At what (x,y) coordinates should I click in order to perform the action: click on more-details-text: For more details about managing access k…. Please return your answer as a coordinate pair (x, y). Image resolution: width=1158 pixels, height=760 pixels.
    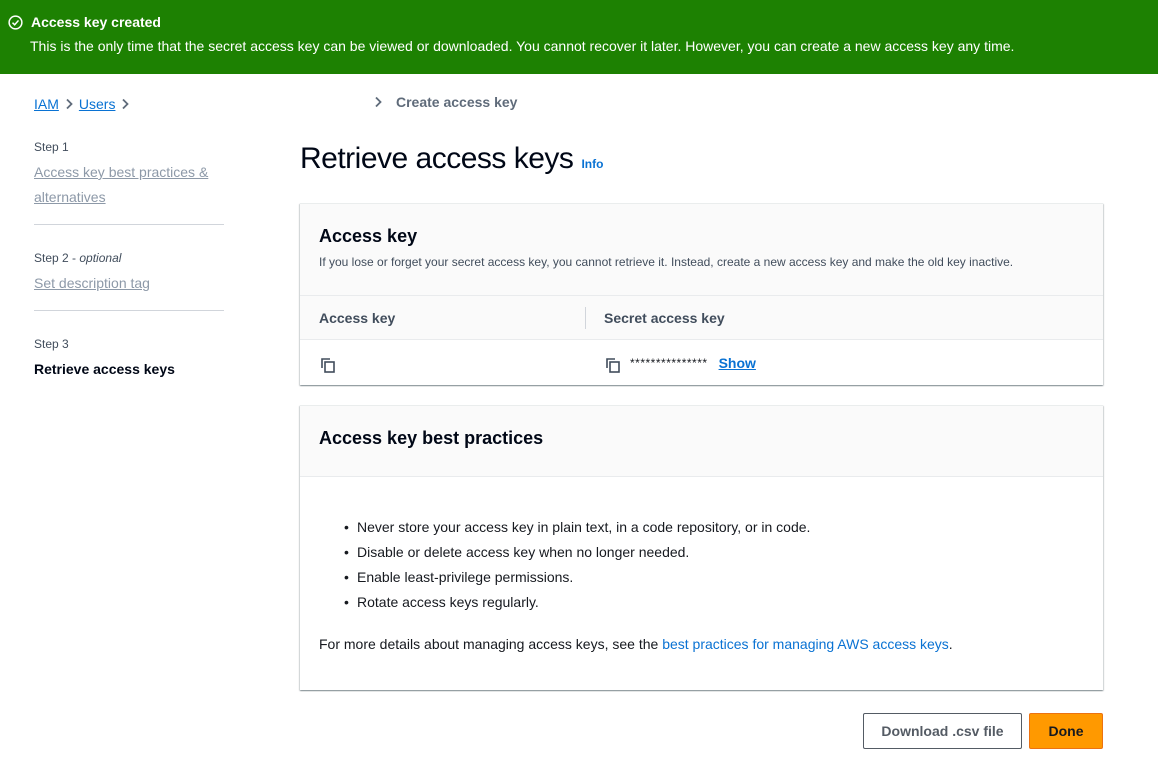
    Looking at the image, I should click on (701, 644).